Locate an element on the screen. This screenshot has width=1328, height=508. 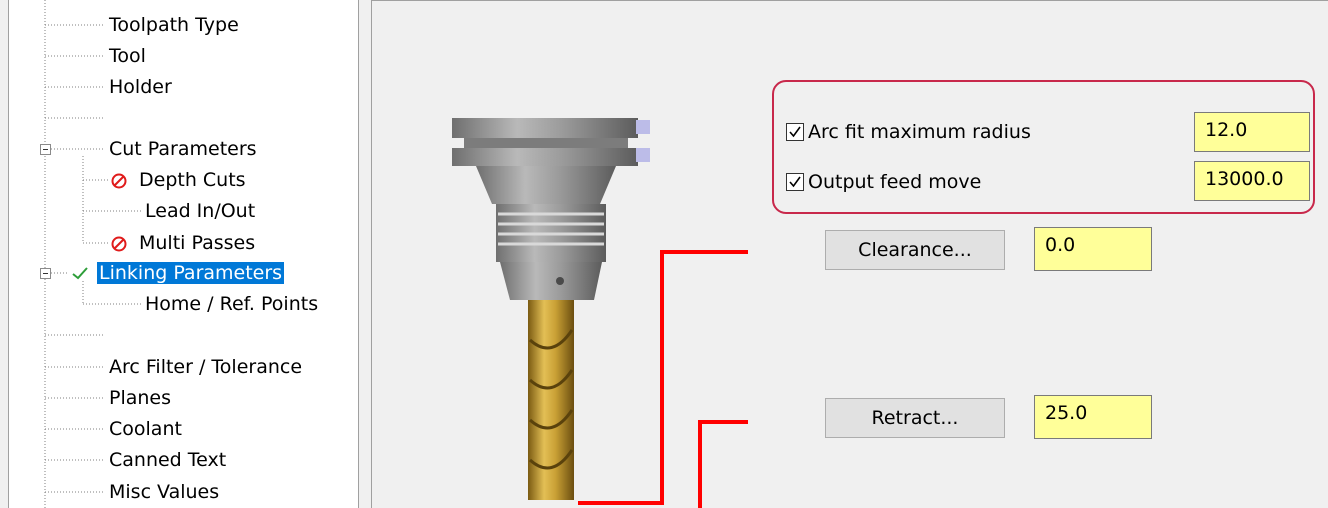
retract-input: 25.0 is located at coordinates (1093, 417).